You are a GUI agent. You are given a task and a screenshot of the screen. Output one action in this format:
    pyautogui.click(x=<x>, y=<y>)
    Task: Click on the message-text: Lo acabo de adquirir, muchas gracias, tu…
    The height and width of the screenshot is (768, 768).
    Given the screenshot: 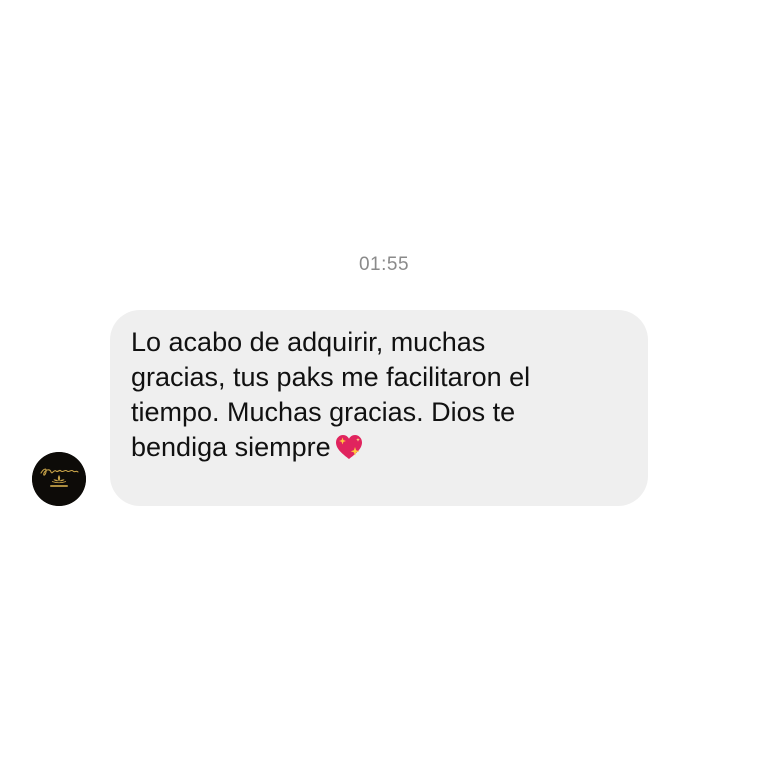 What is the action you would take?
    pyautogui.click(x=331, y=394)
    